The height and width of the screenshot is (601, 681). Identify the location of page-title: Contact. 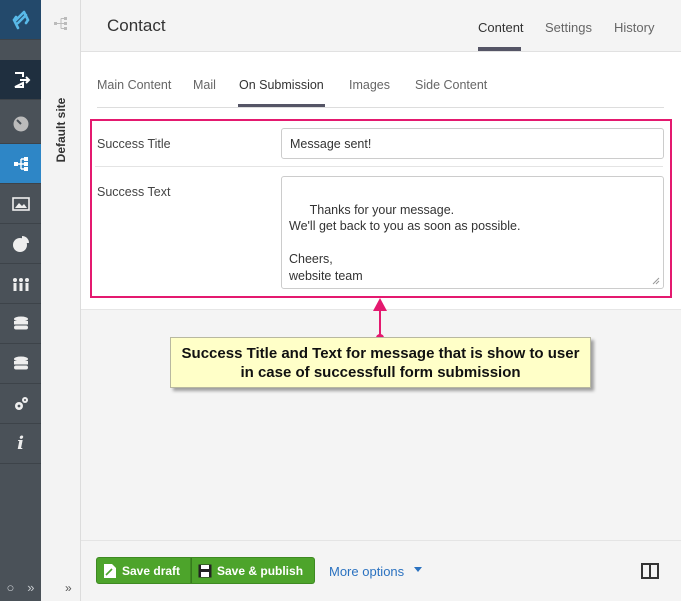
(136, 25).